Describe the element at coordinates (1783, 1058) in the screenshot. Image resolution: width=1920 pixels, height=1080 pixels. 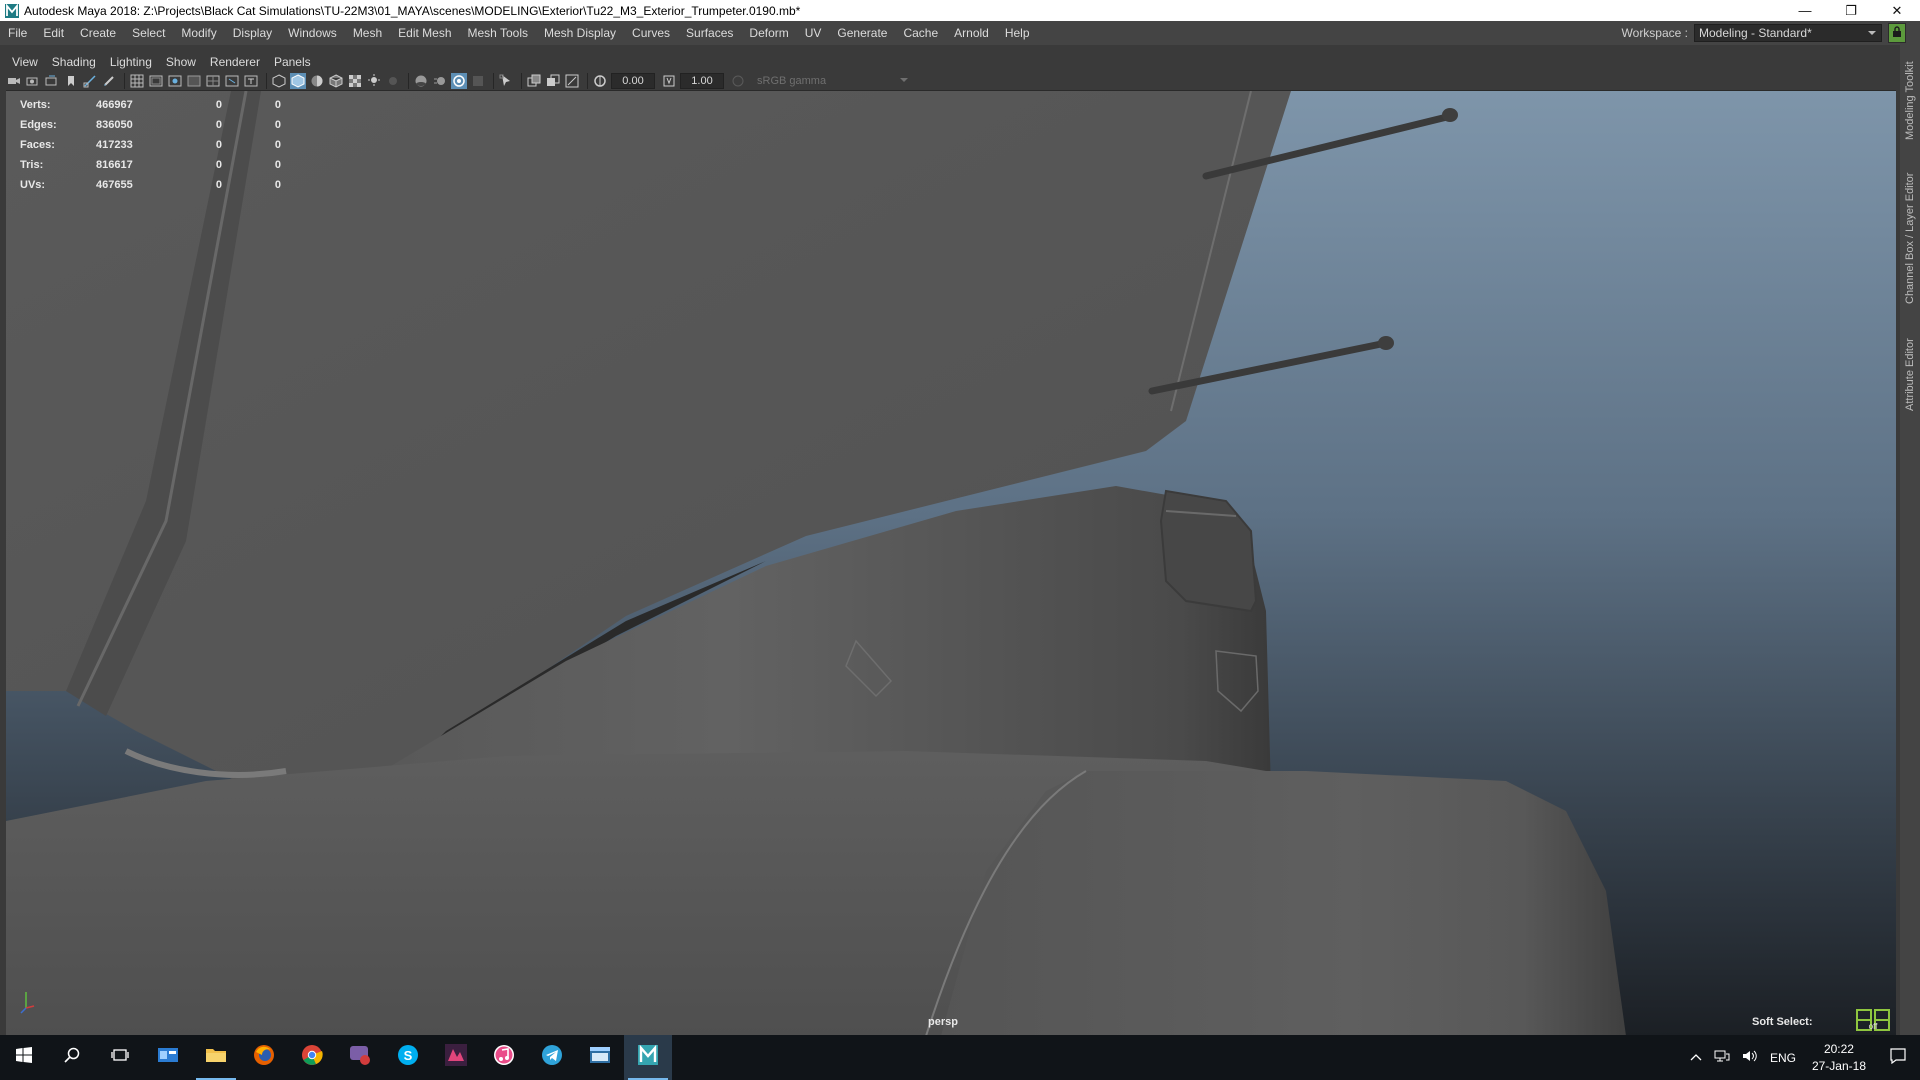
I see `input-language: ENG` at that location.